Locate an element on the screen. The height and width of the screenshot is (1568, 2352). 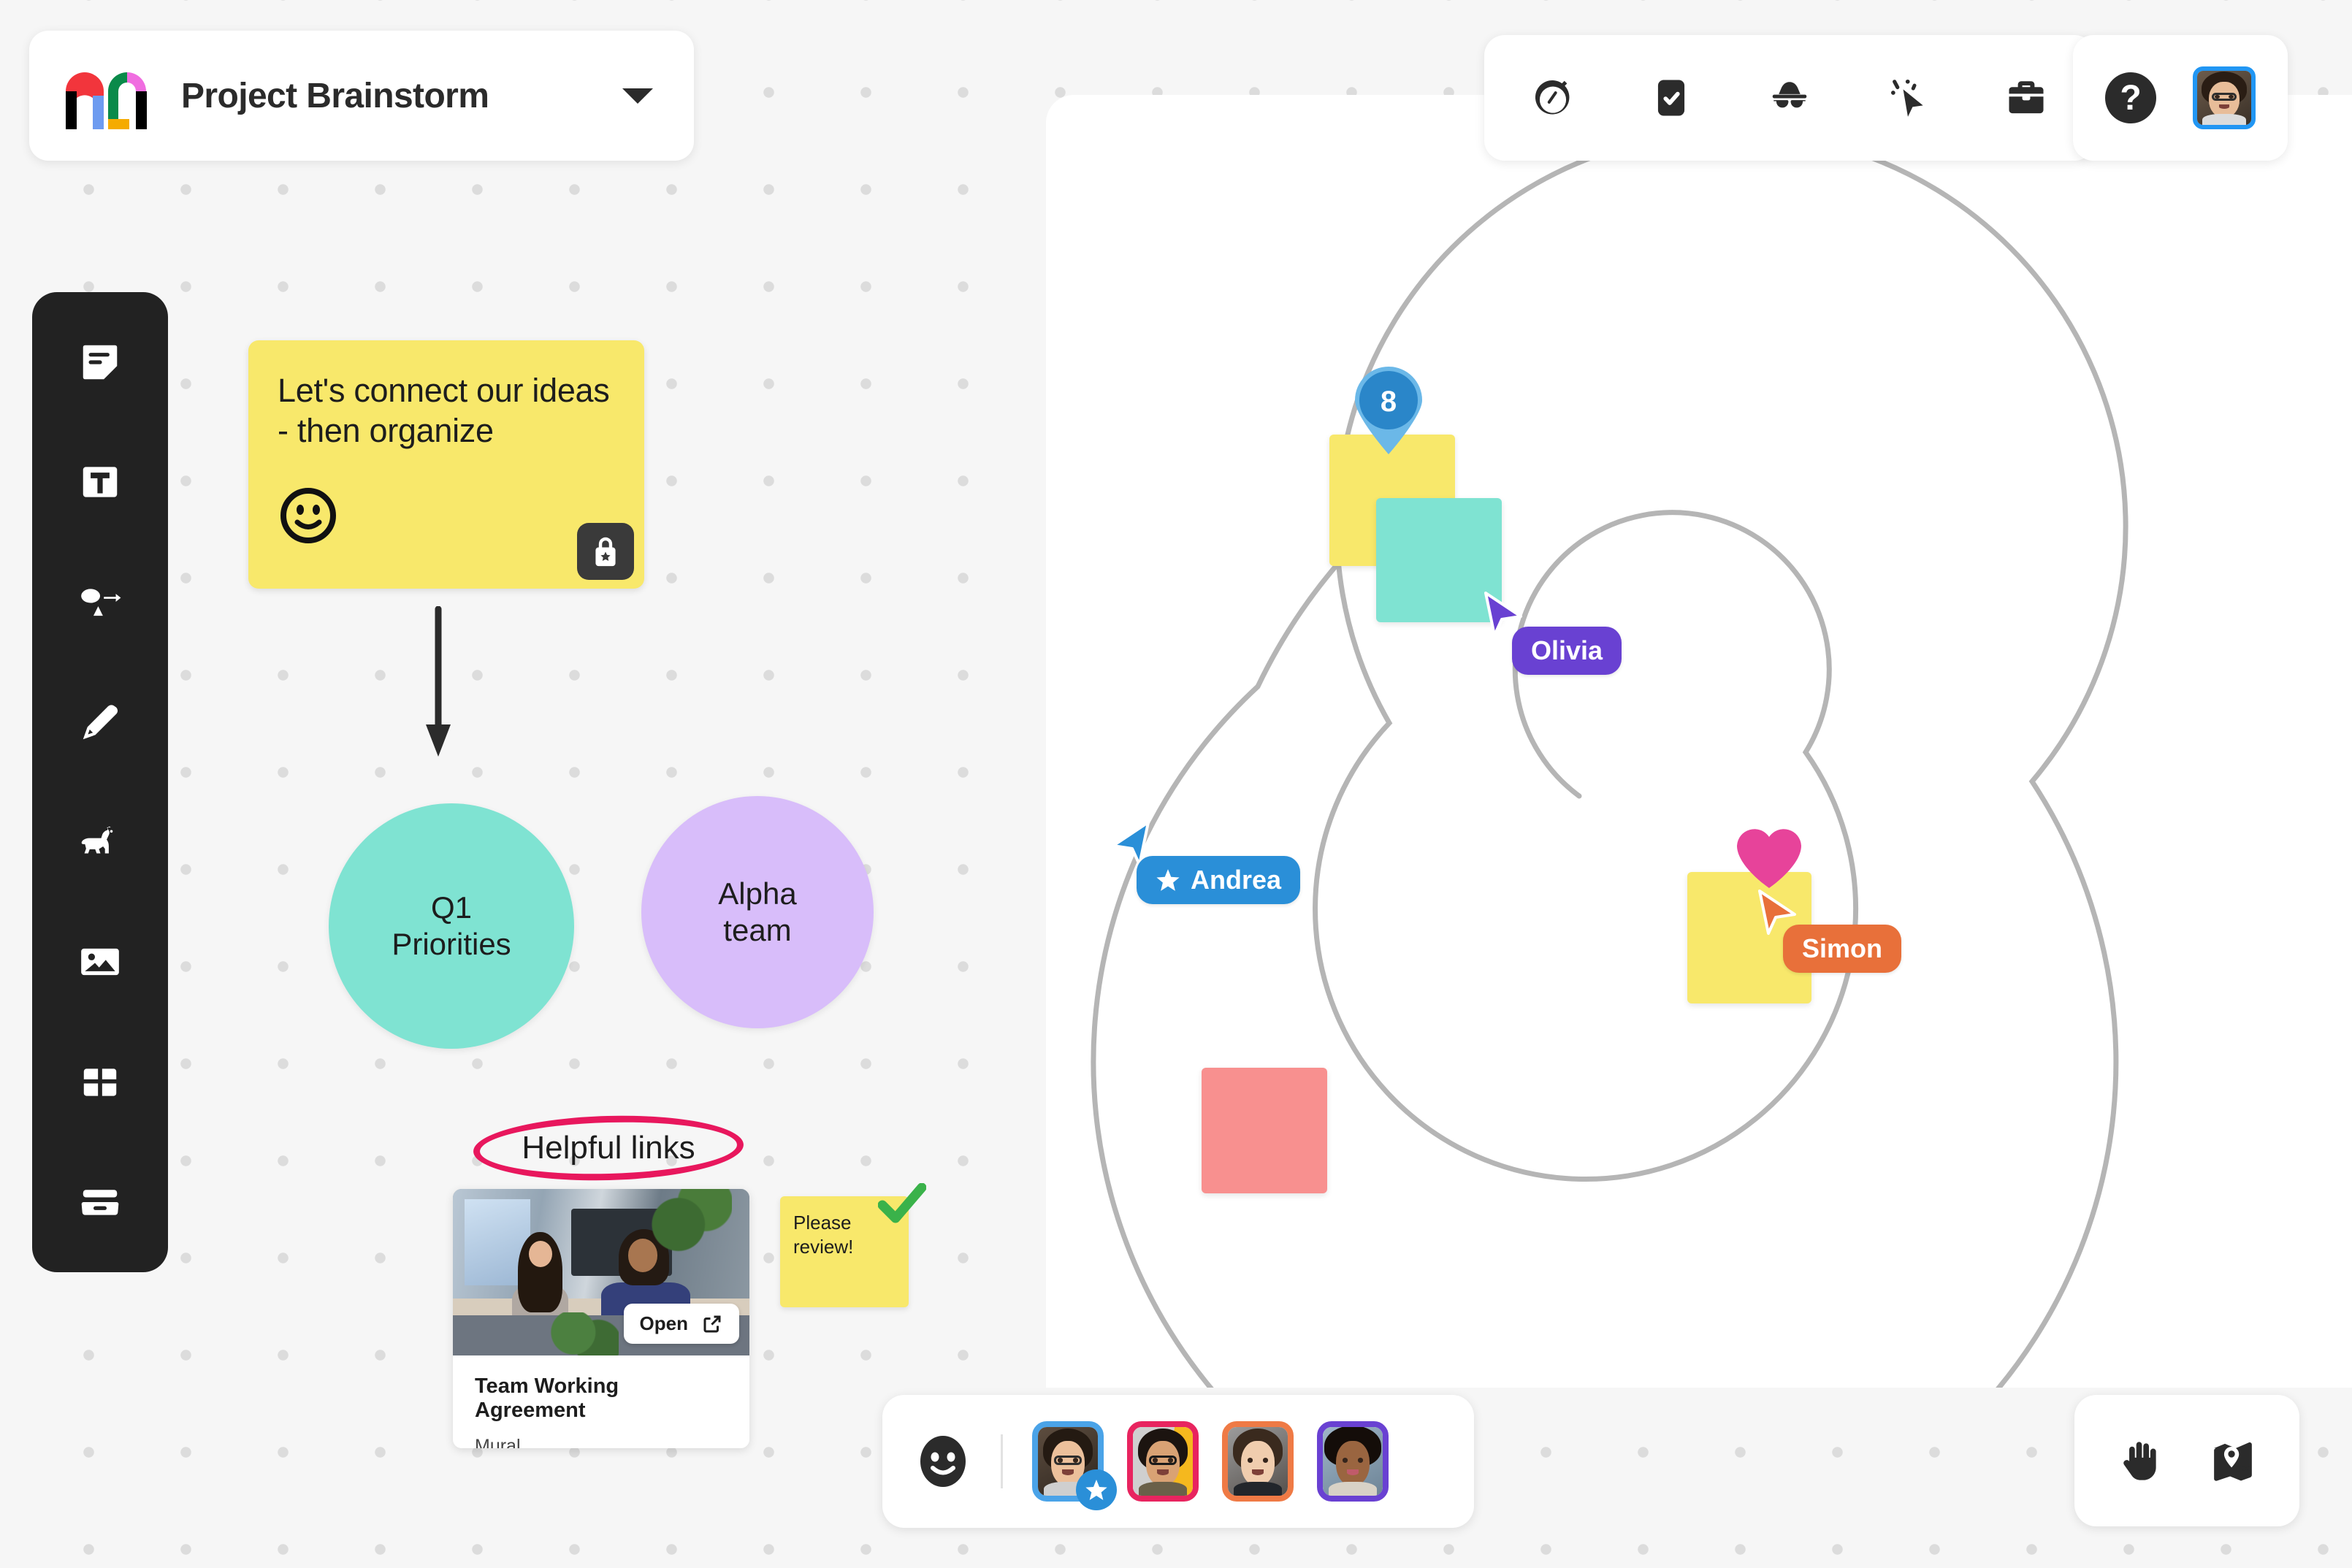
sticky-note-icon is located at coordinates (100, 362).